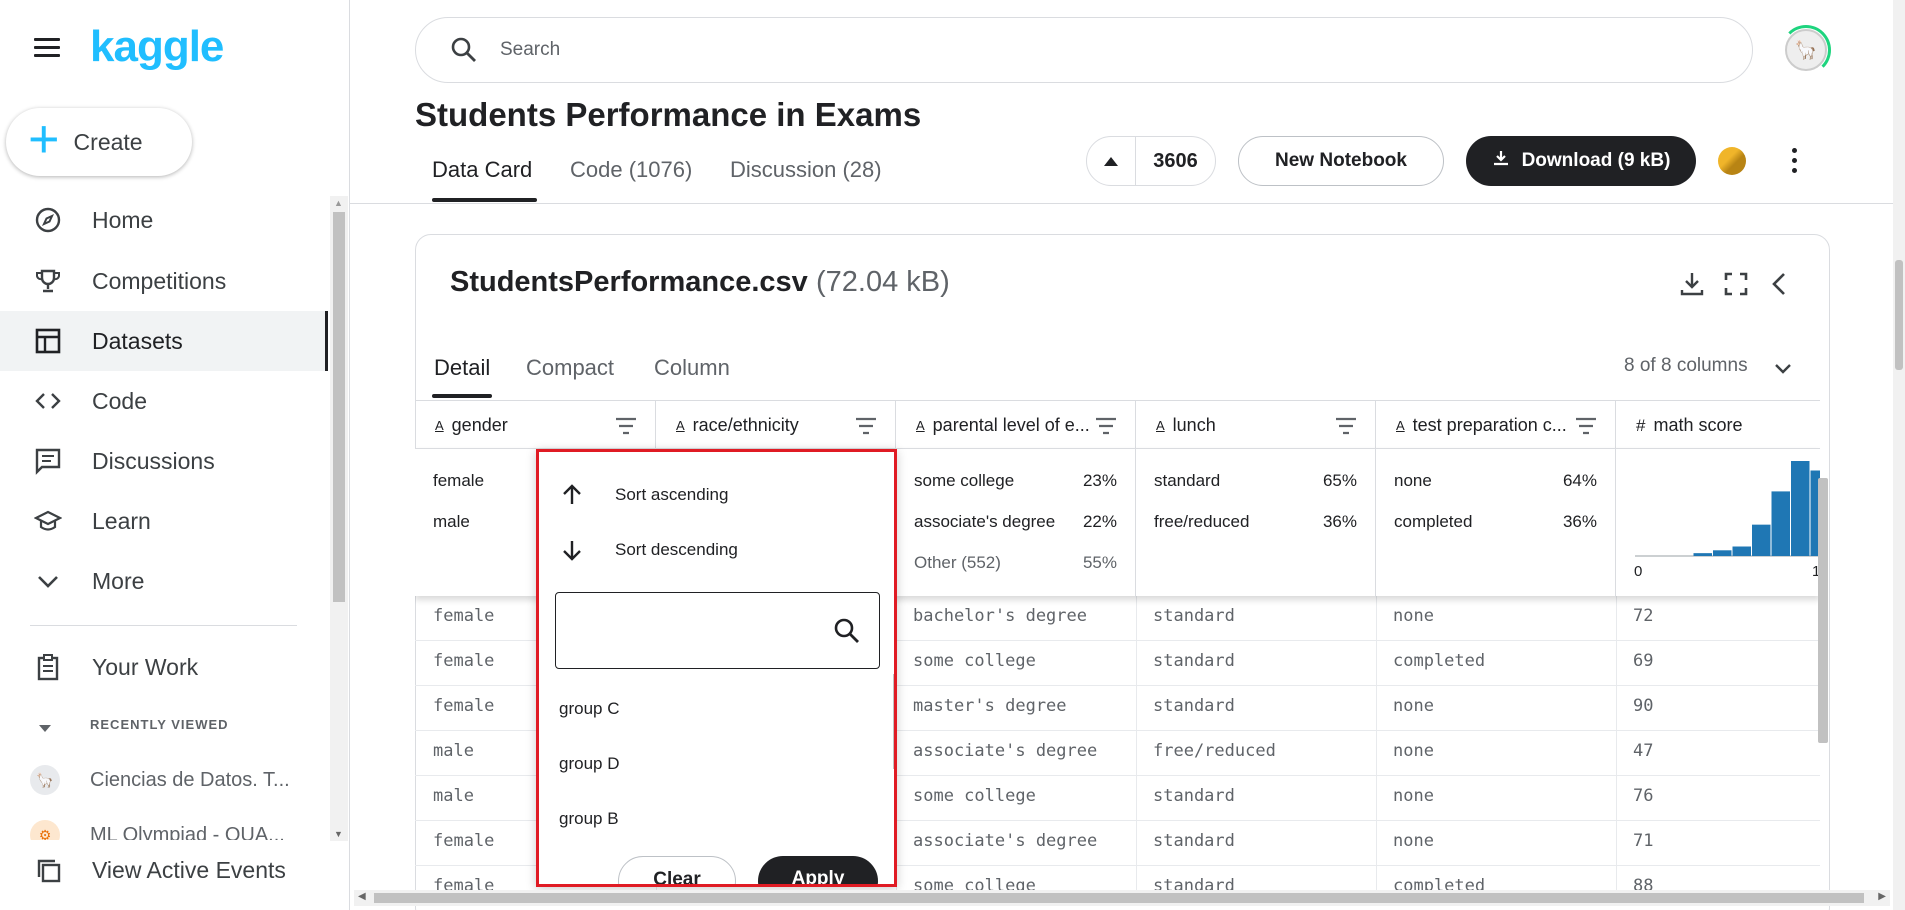 The width and height of the screenshot is (1905, 910). Describe the element at coordinates (717, 630) in the screenshot. I see `filter-search-input` at that location.